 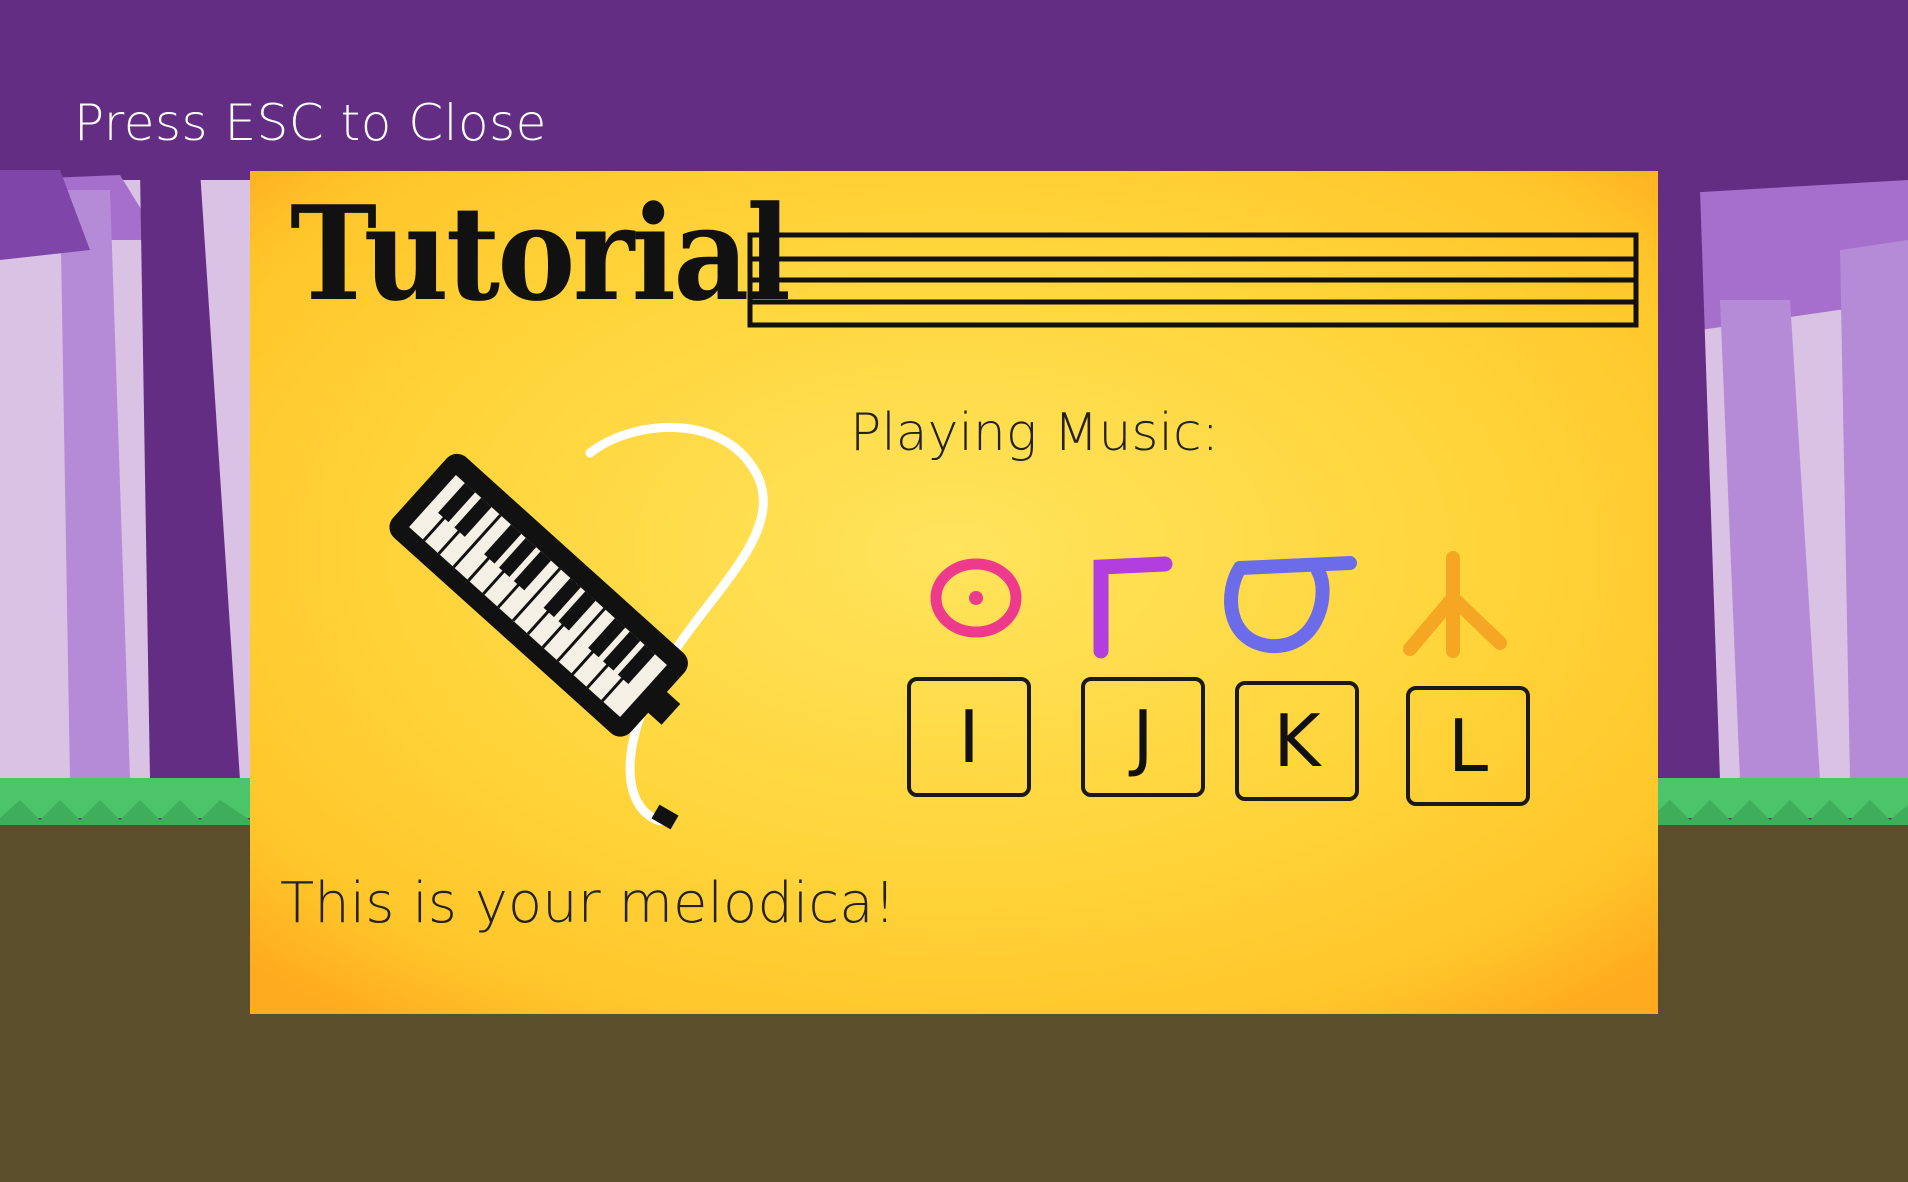 I want to click on key-k: K, so click(x=1297, y=741).